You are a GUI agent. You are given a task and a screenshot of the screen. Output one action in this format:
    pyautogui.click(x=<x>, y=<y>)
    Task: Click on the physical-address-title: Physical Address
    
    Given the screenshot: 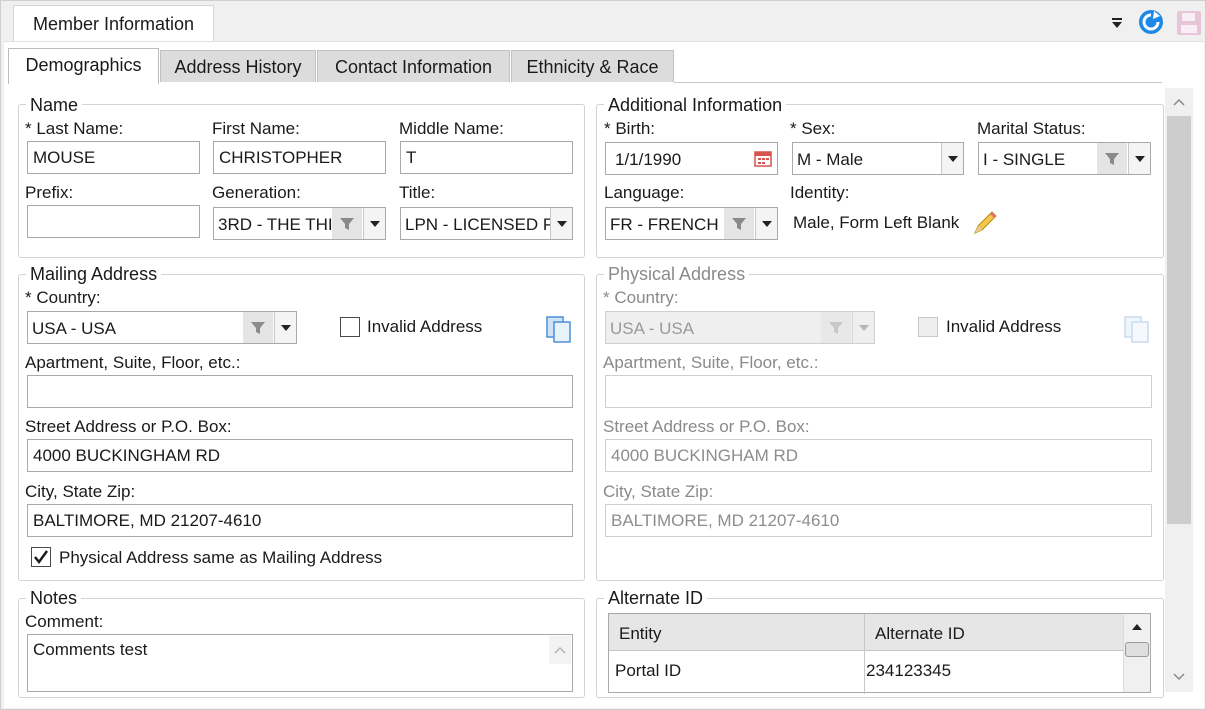 What is the action you would take?
    pyautogui.click(x=677, y=274)
    